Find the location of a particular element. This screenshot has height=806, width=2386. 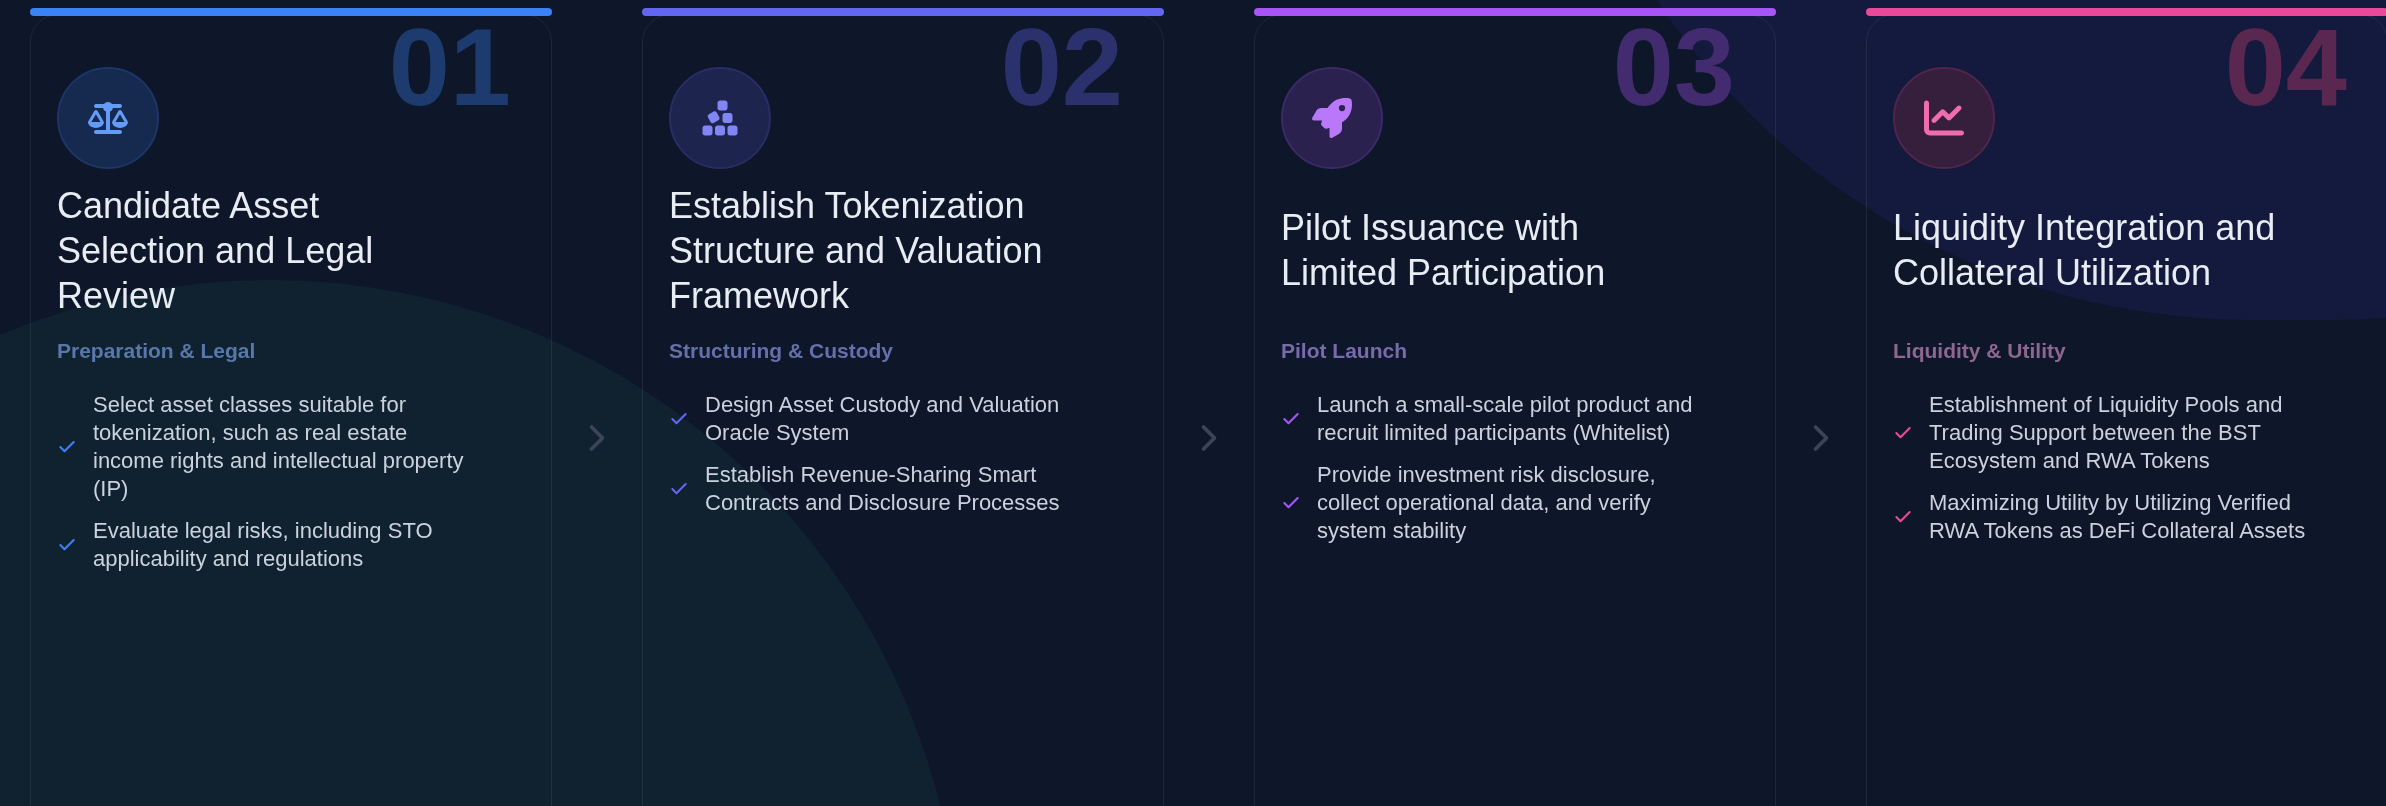

step-subtitle: Pilot Launch is located at coordinates (1344, 351).